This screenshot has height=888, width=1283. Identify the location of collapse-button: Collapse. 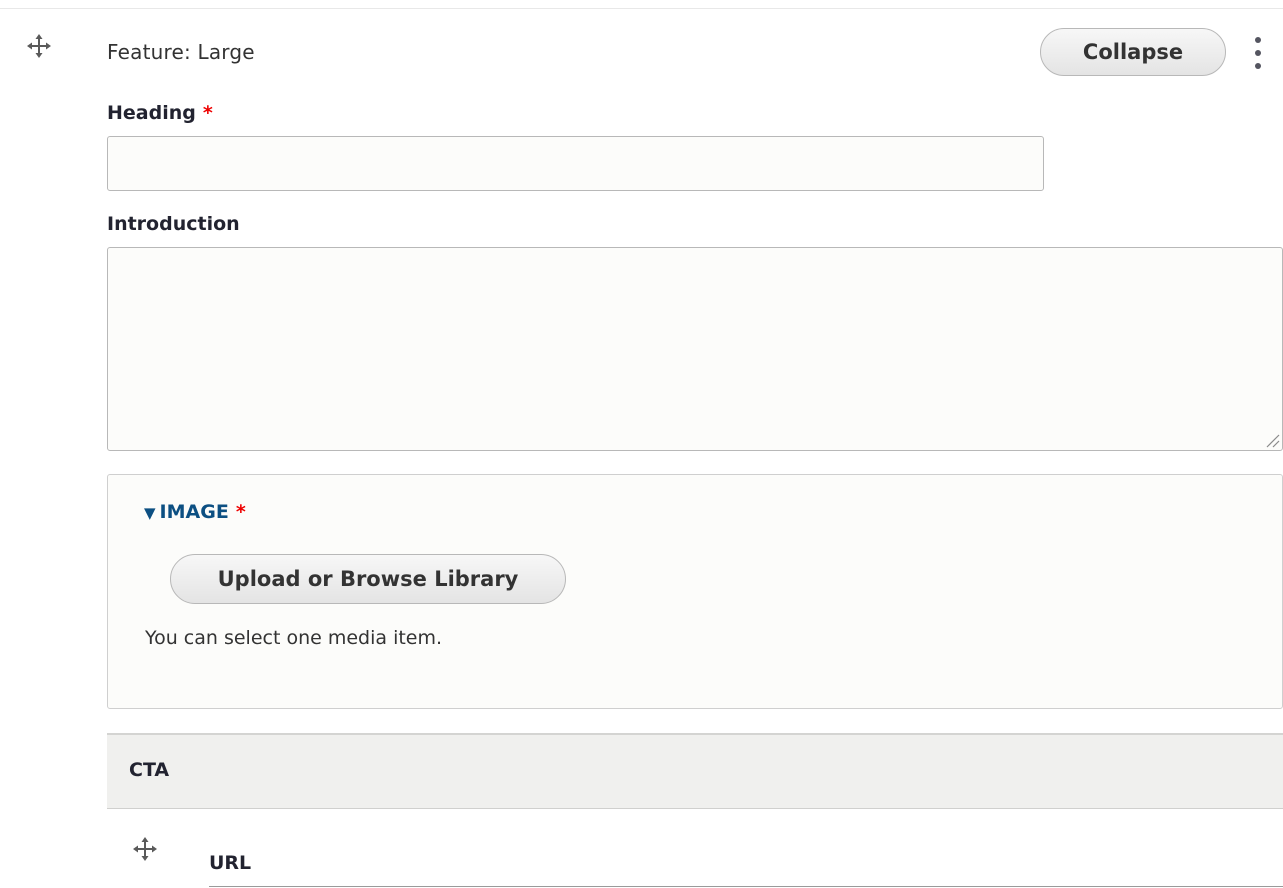
(1133, 52).